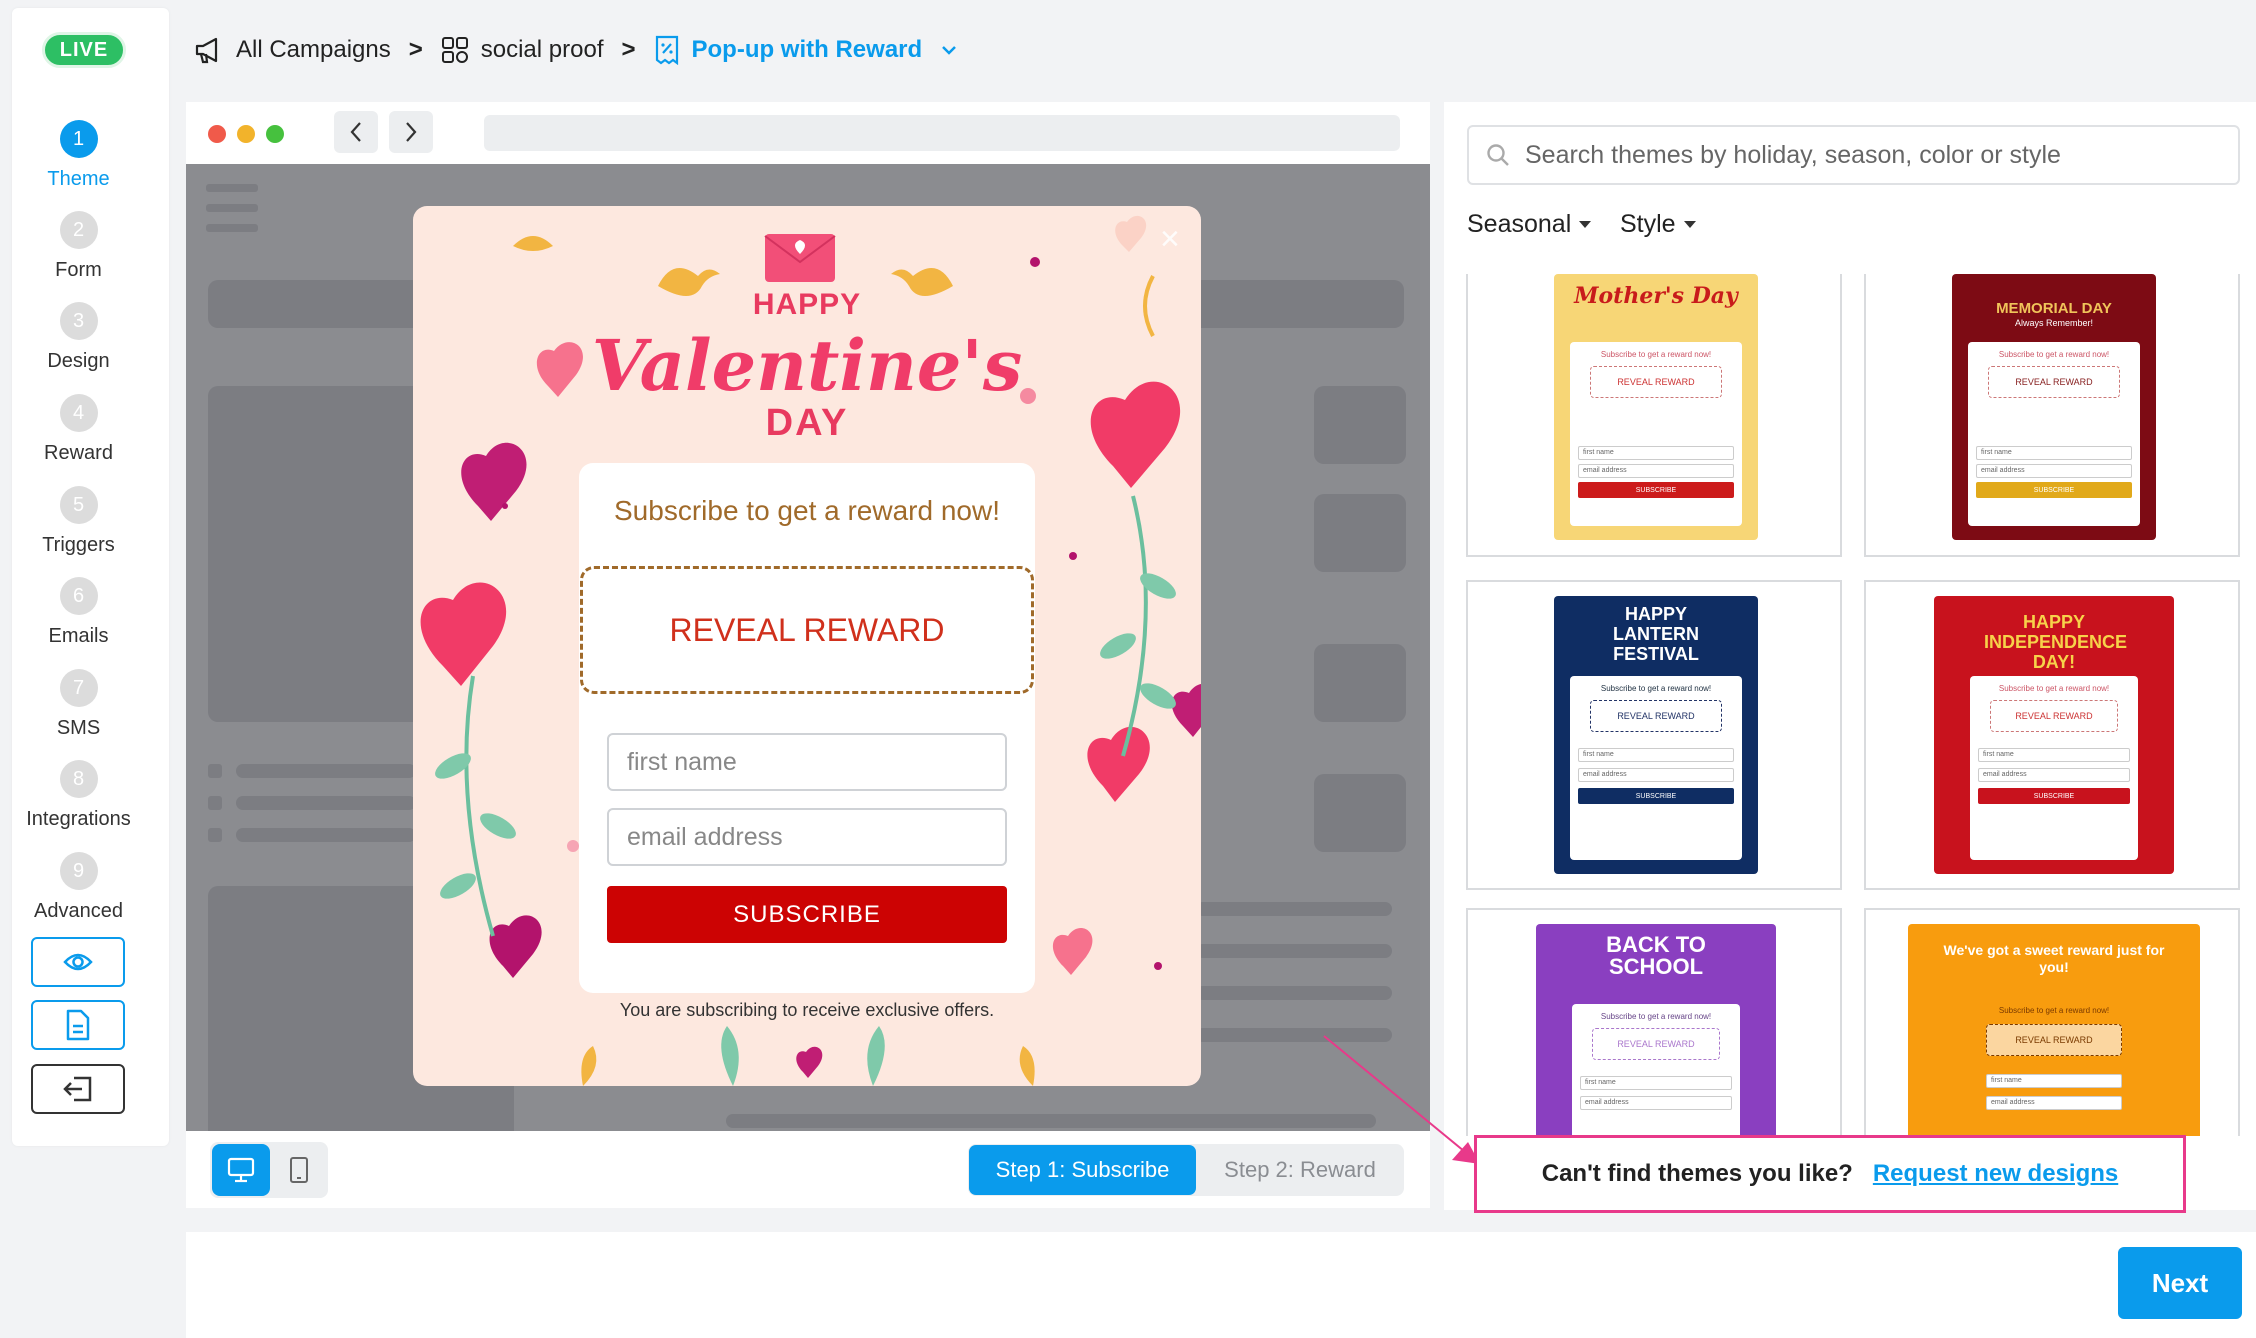 This screenshot has width=2256, height=1338. I want to click on breadcrumb-label: All Campaigns, so click(313, 49).